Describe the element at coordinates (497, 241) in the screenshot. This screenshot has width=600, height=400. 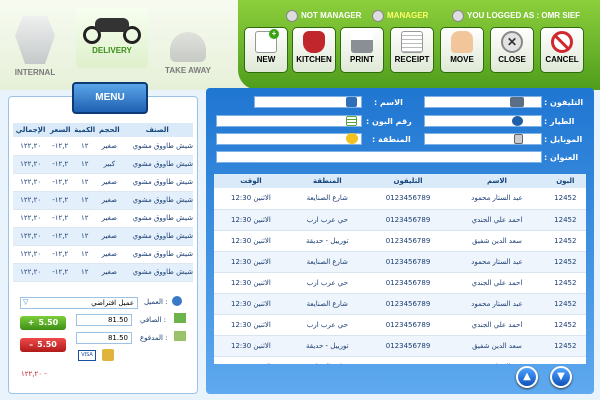
I see `customer-cell: سعد الدين شفيق` at that location.